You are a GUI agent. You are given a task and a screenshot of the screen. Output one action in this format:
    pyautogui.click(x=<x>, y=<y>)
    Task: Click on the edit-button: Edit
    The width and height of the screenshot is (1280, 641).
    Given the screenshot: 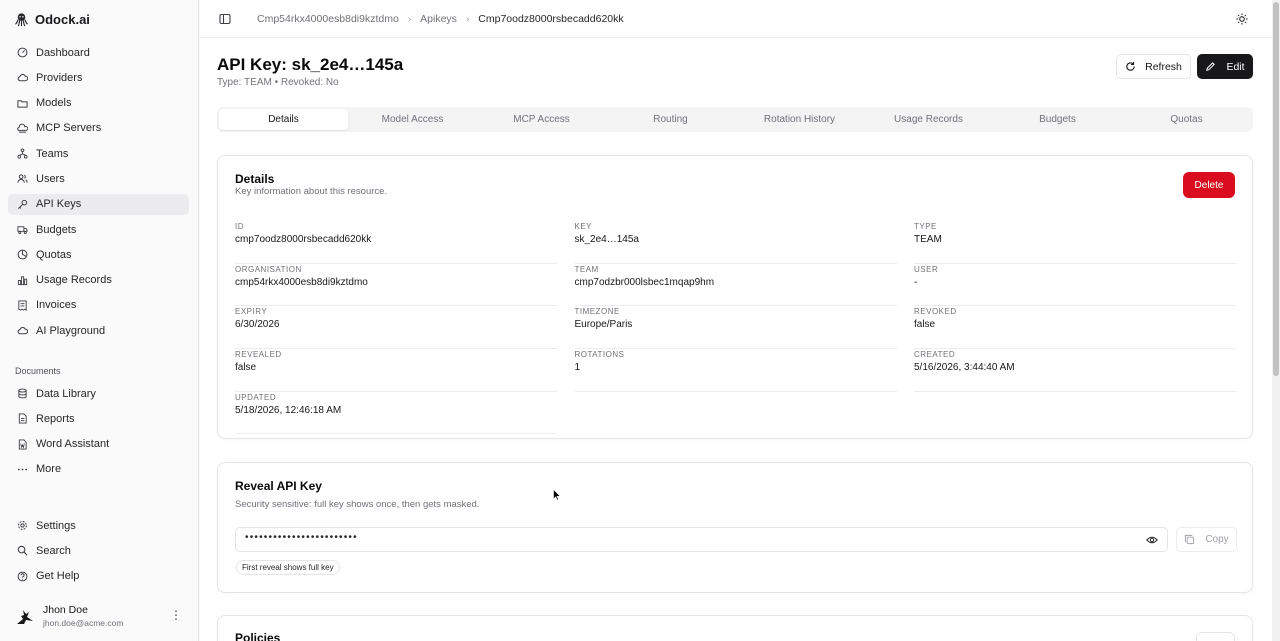 What is the action you would take?
    pyautogui.click(x=1225, y=66)
    